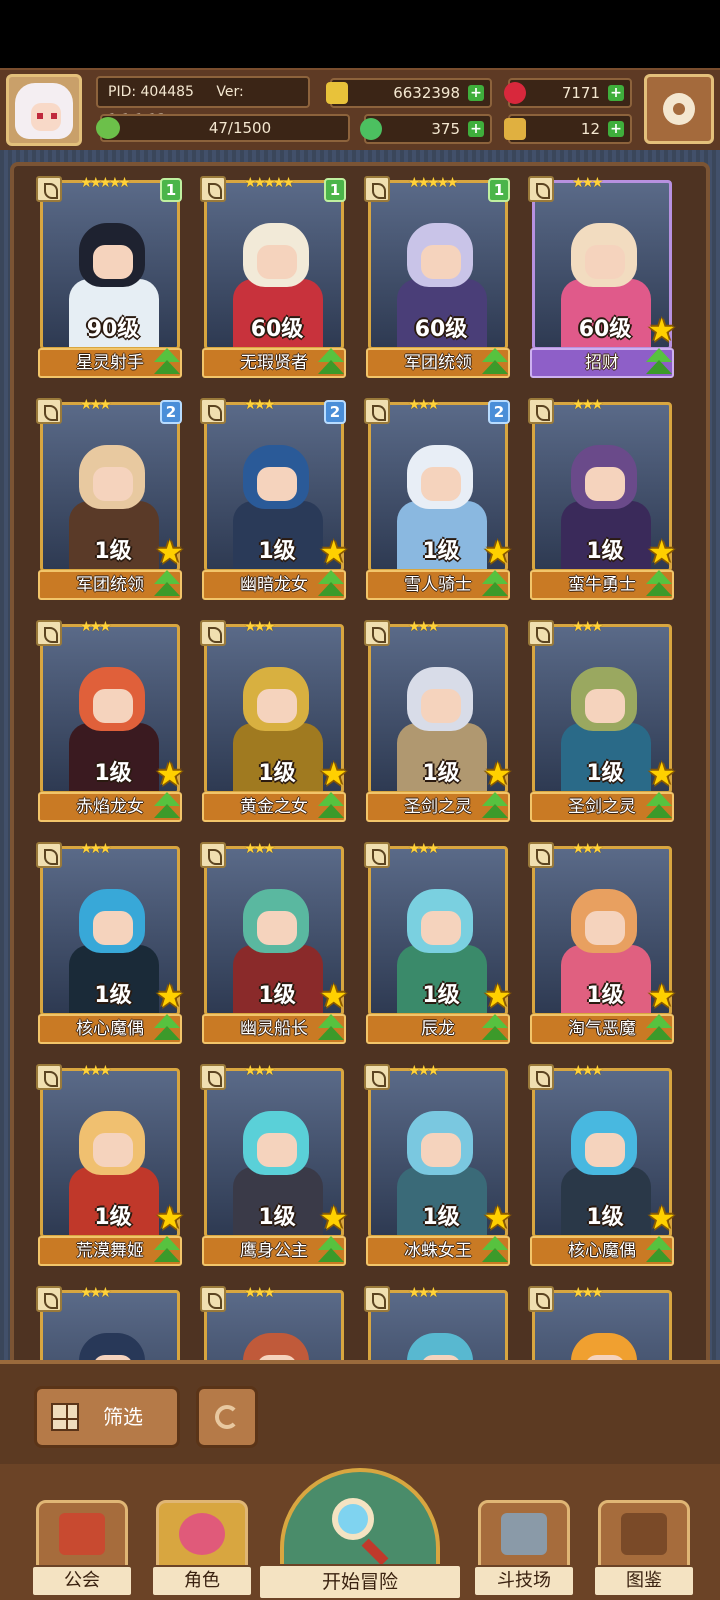 The width and height of the screenshot is (720, 1600). Describe the element at coordinates (371, 129) in the screenshot. I see `clover-icon` at that location.